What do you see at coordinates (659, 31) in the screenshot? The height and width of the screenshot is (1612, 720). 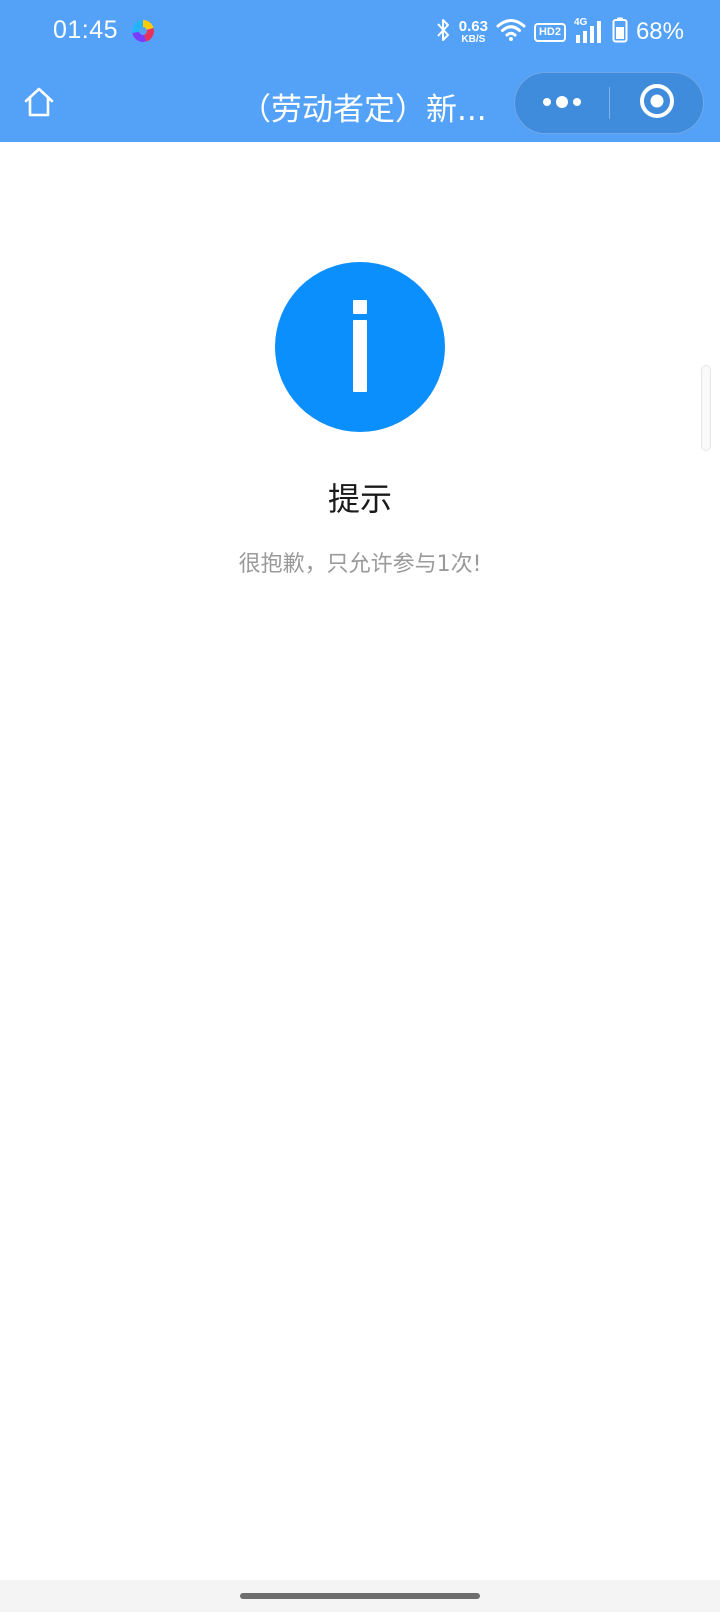 I see `battery-percent: 68%` at bounding box center [659, 31].